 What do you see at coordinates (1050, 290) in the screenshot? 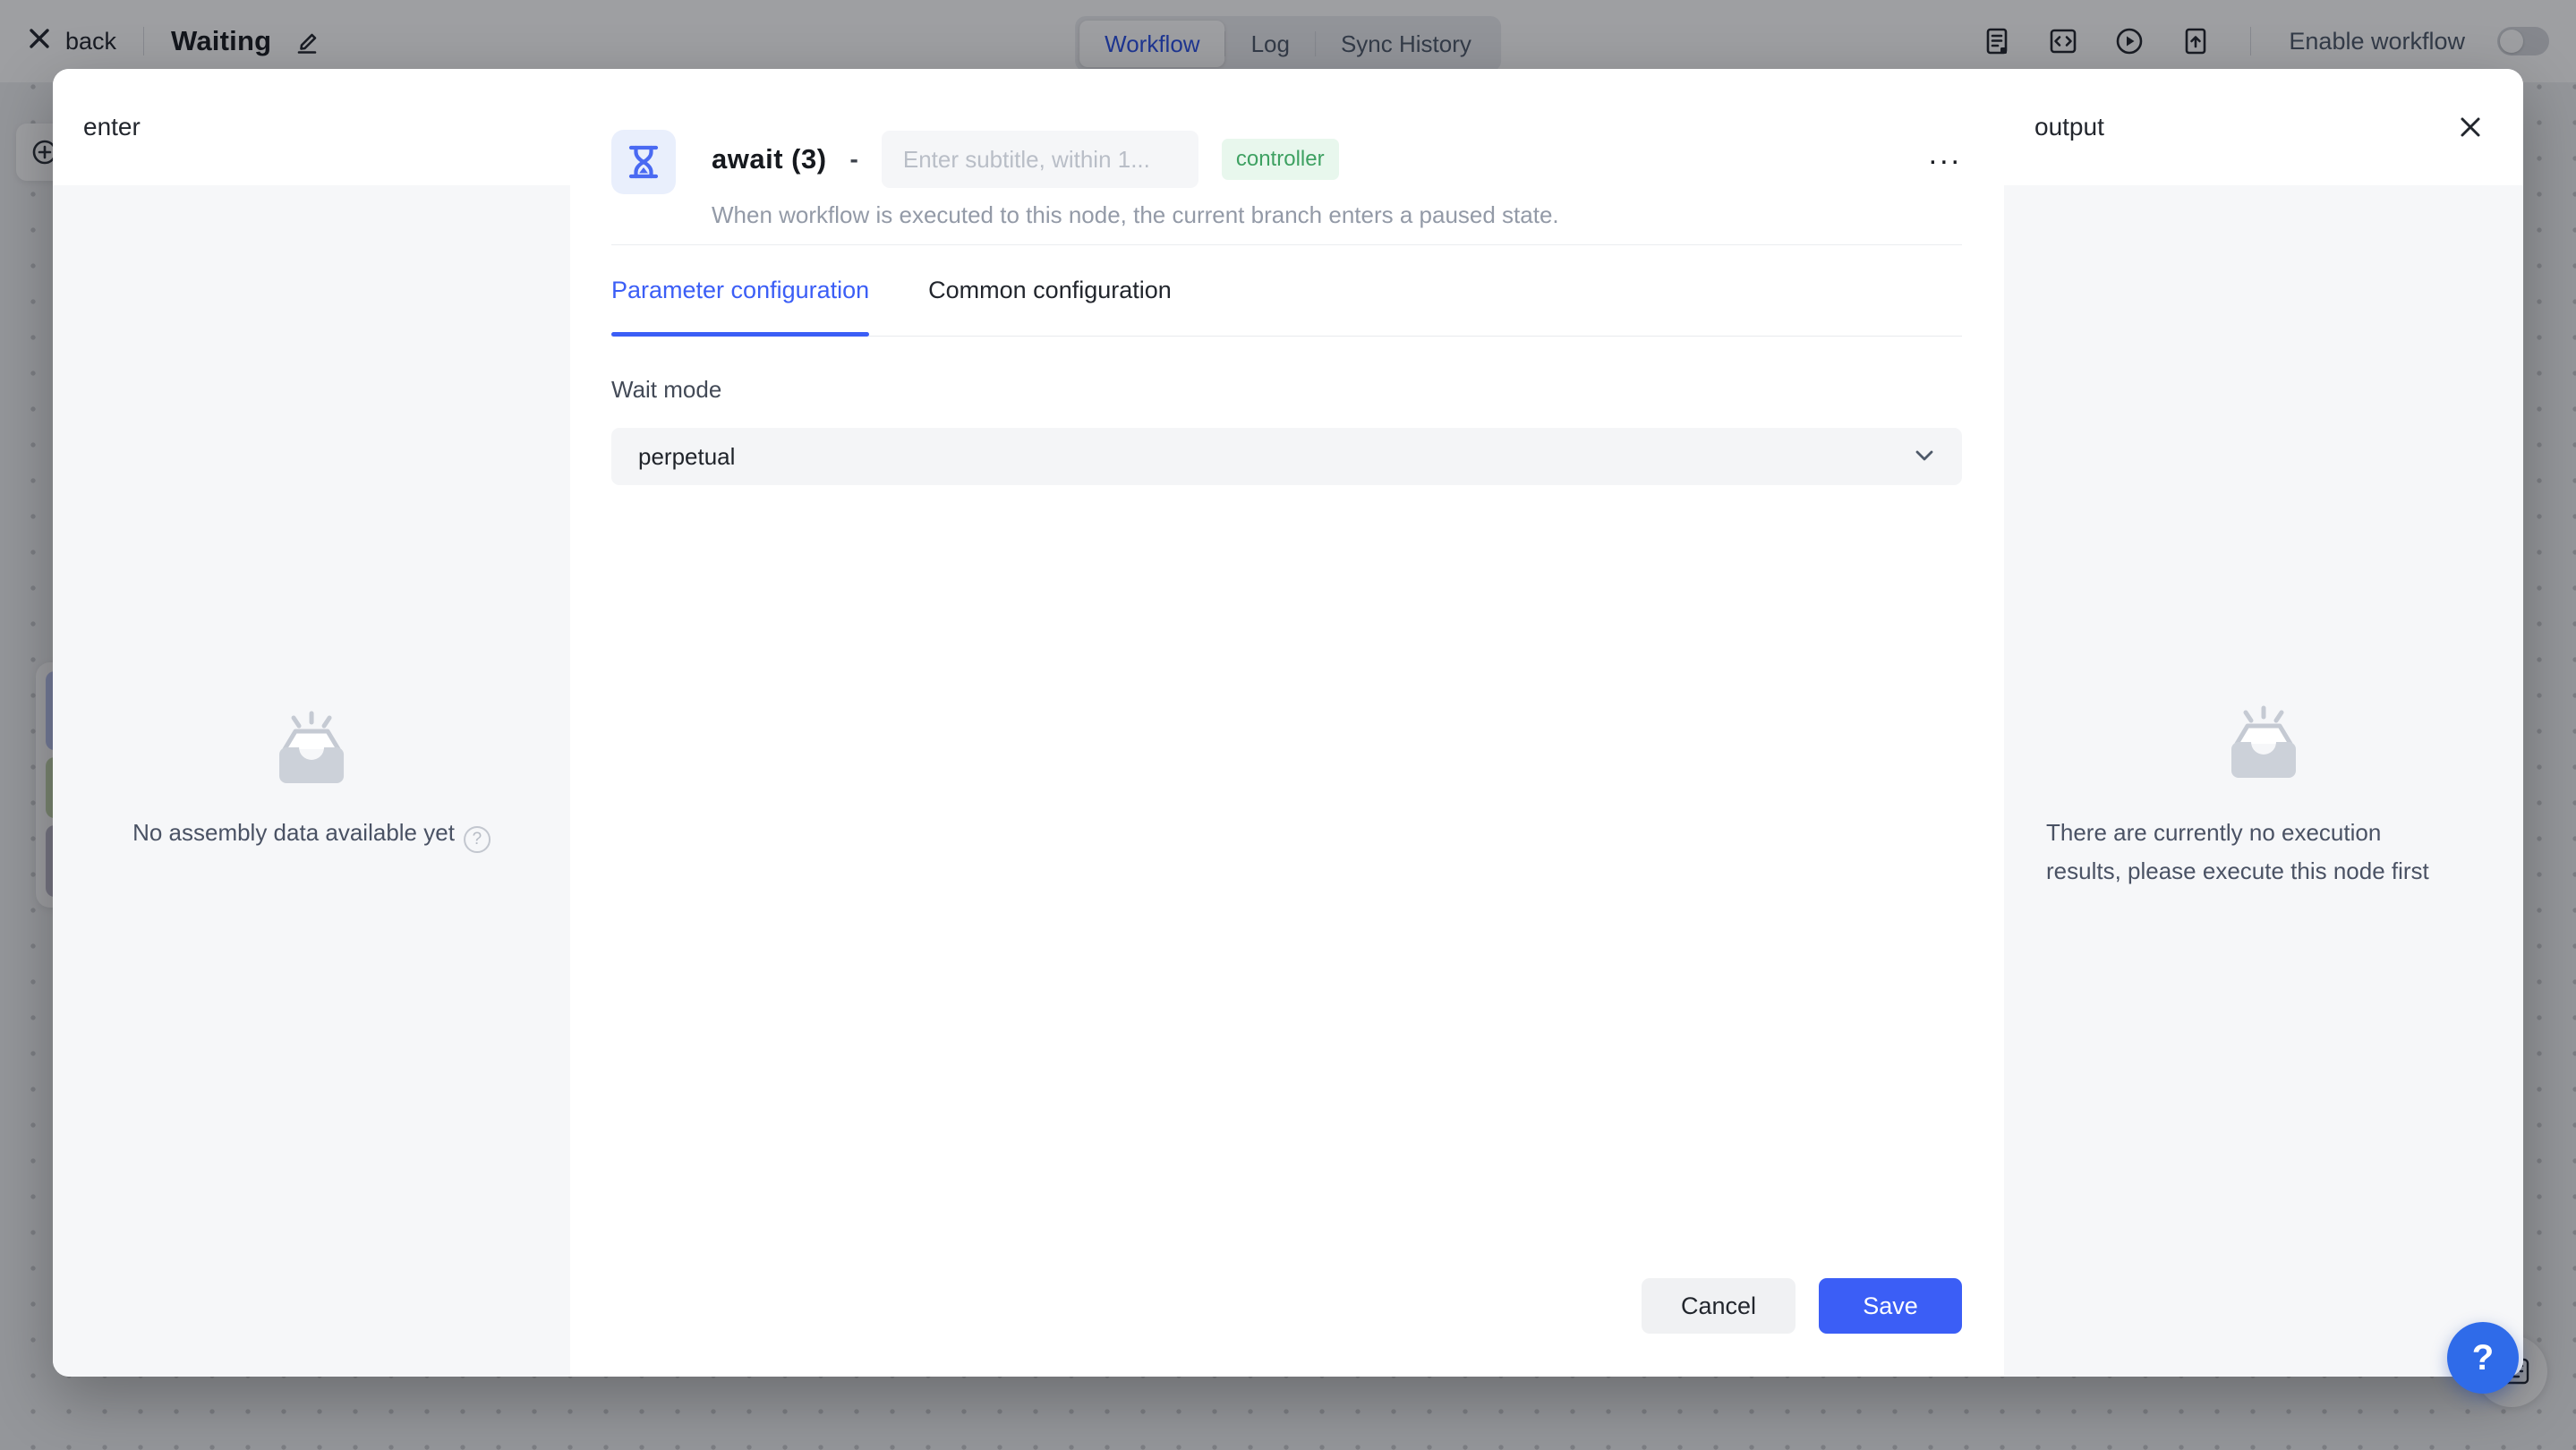
I see `tab-common-configuration: Common configuration` at bounding box center [1050, 290].